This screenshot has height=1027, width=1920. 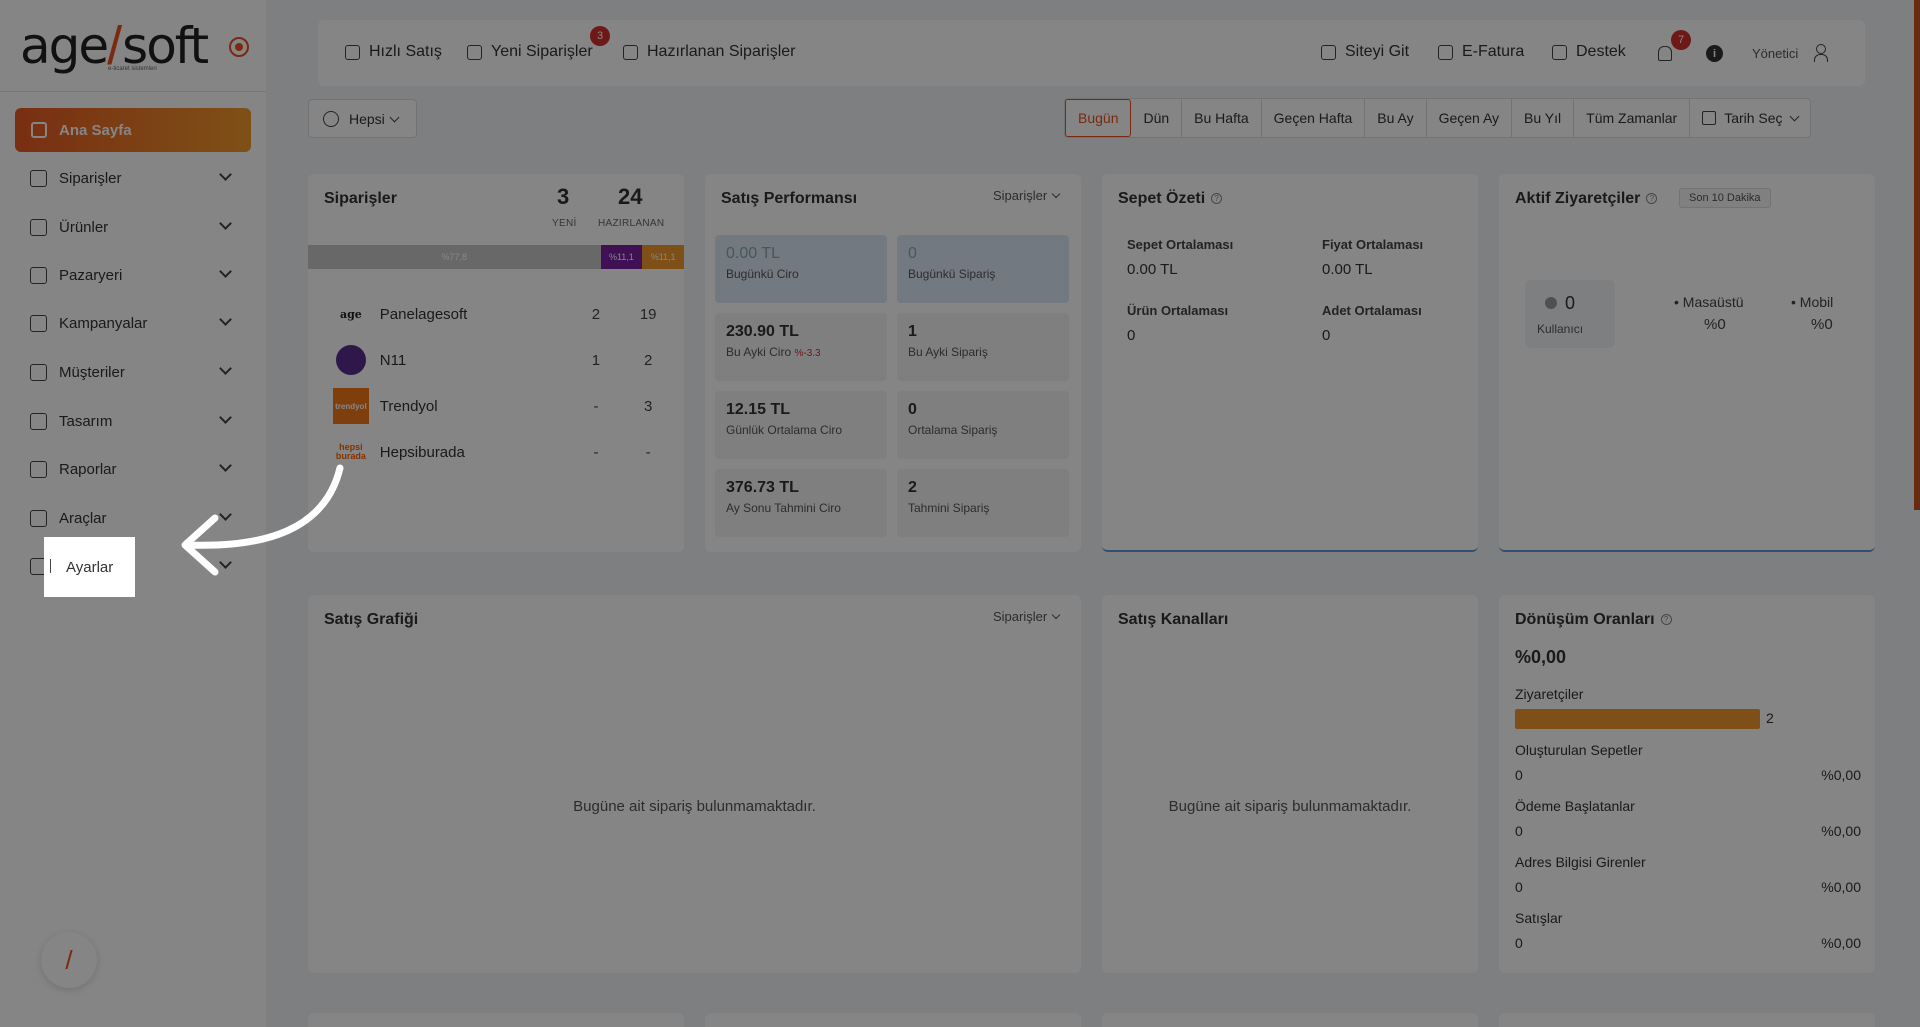 I want to click on pointer-arrow-icon, so click(x=262, y=520).